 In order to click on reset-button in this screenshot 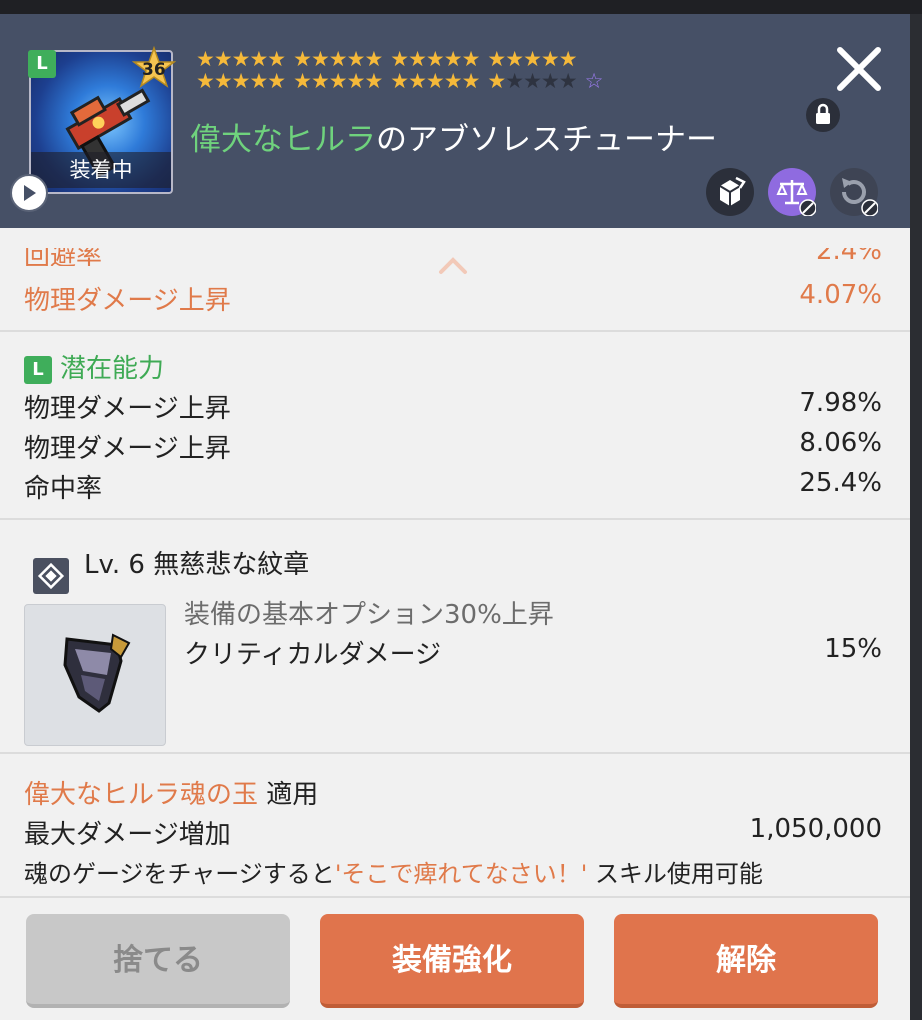, I will do `click(854, 192)`.